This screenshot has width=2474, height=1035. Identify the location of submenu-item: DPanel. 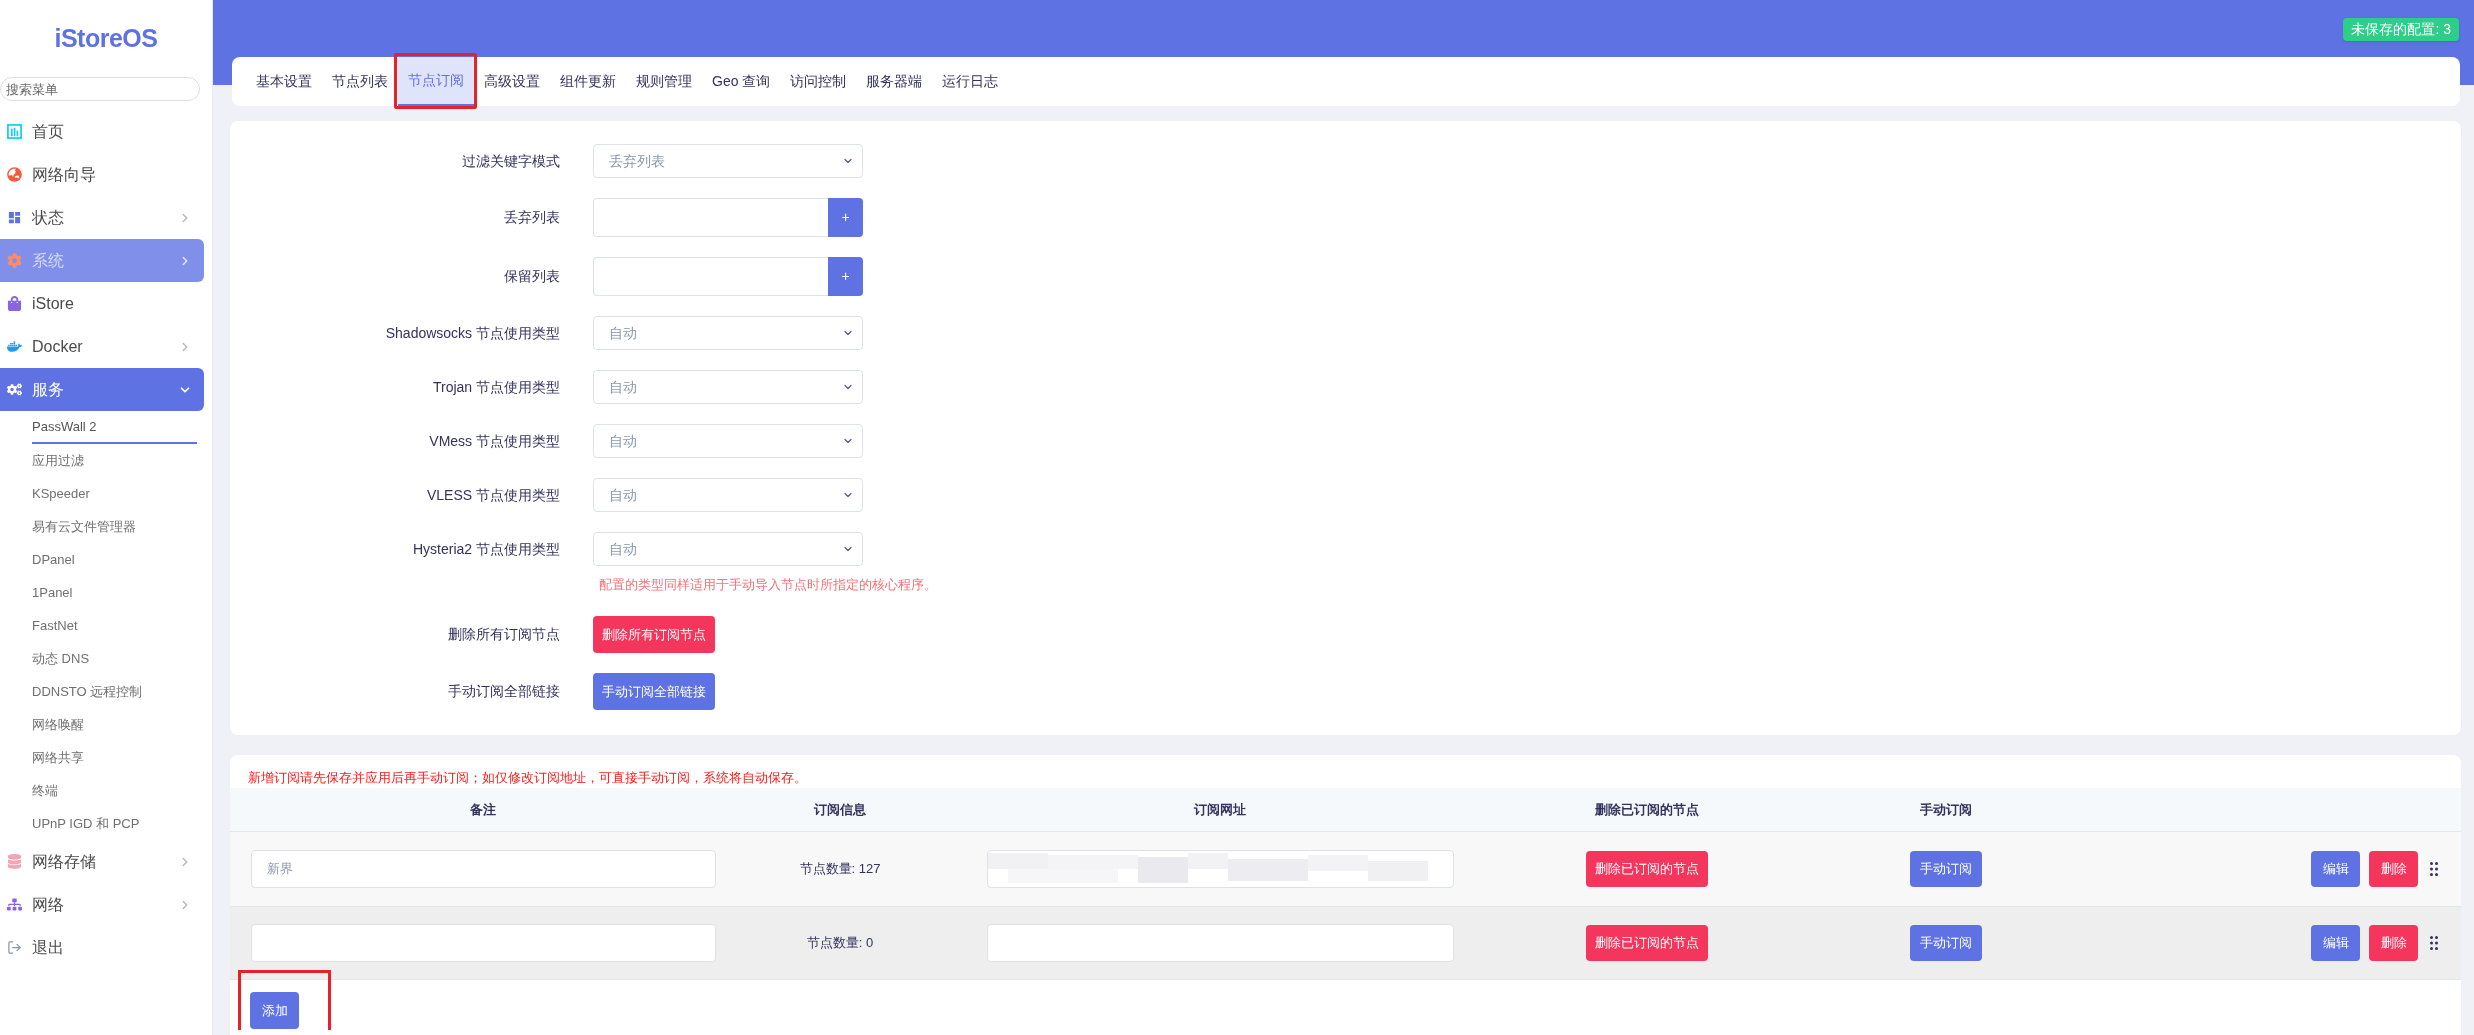
(114, 559).